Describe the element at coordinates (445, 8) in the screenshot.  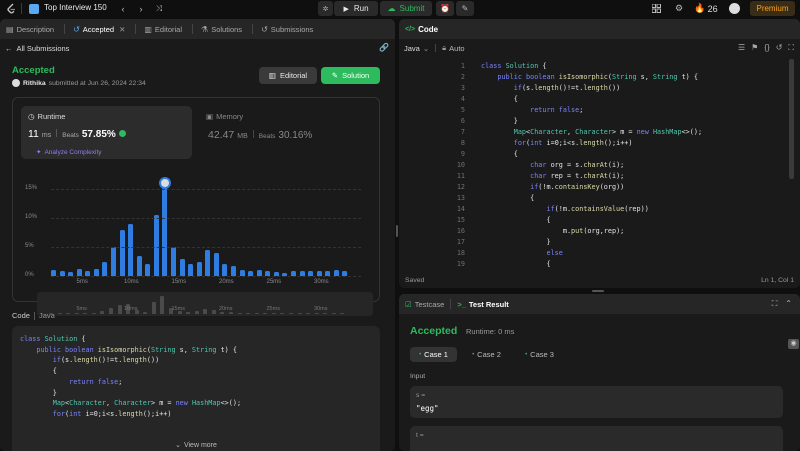
I see `timer-icon: ⏰` at that location.